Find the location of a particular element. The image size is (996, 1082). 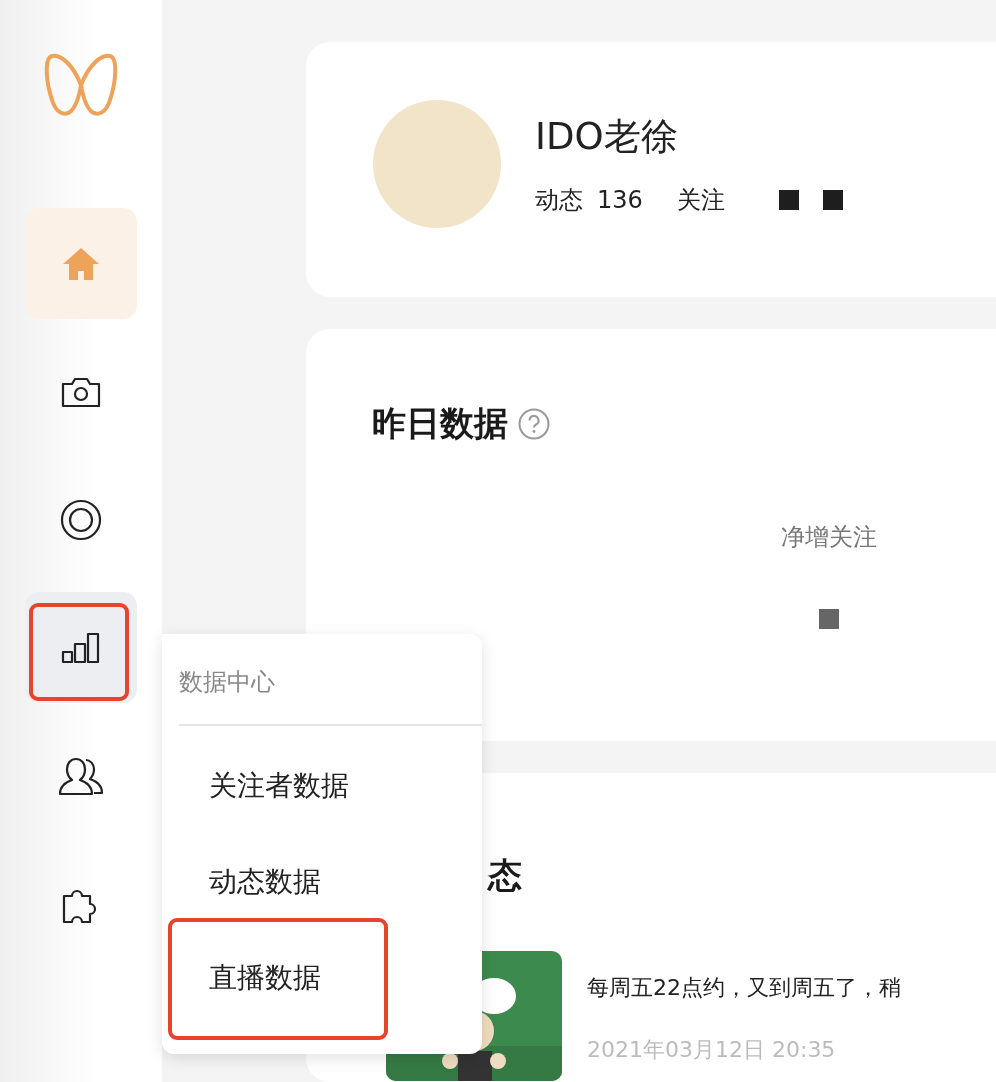

post-text: 每周五22点约，又到周五了，稍 is located at coordinates (744, 988).